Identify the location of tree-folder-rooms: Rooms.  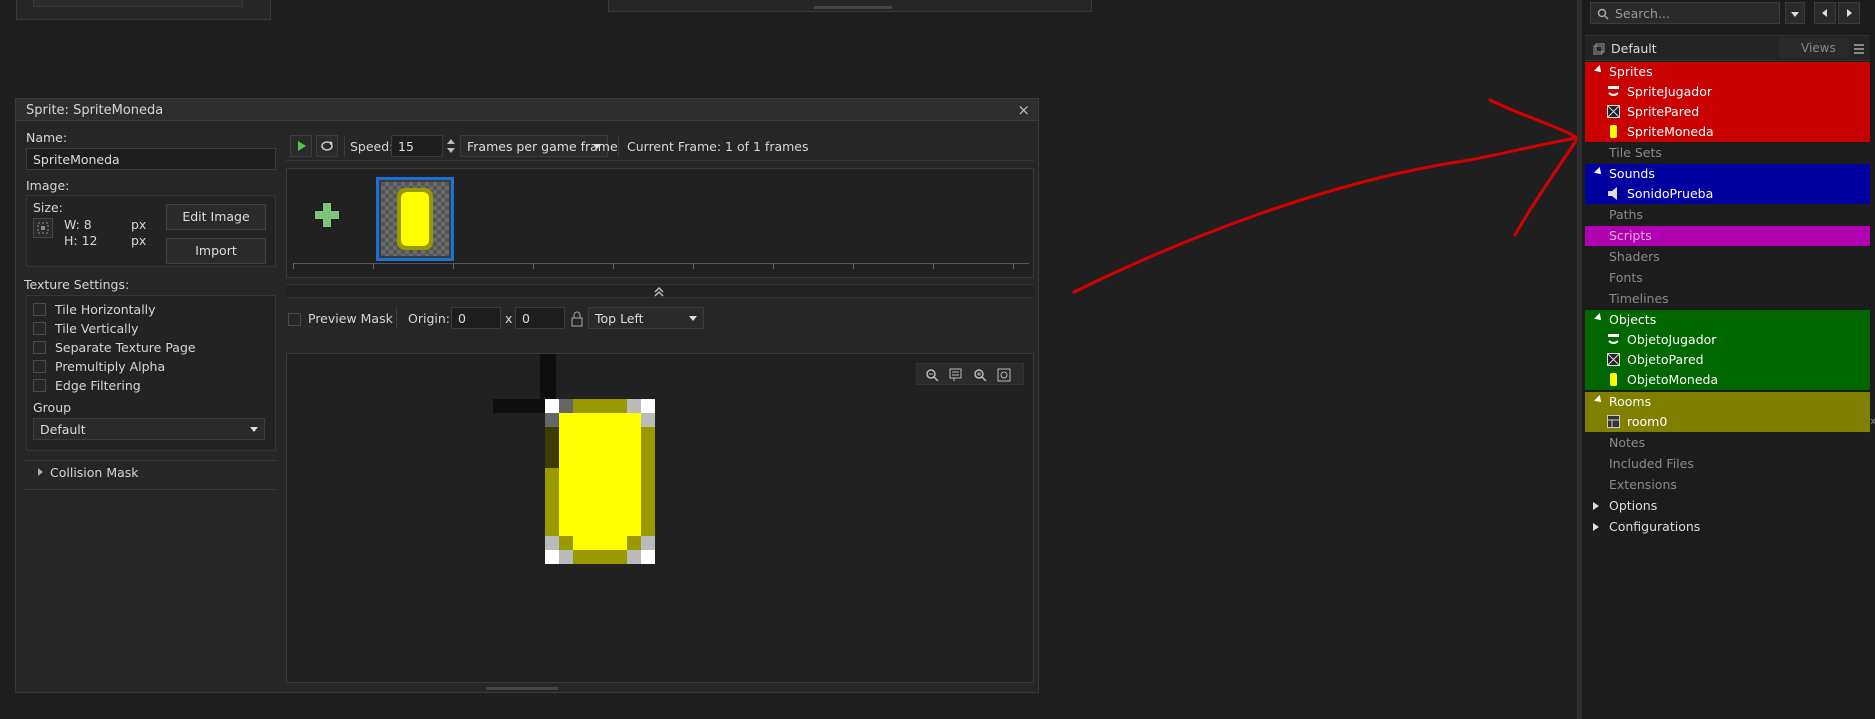
(1727, 402).